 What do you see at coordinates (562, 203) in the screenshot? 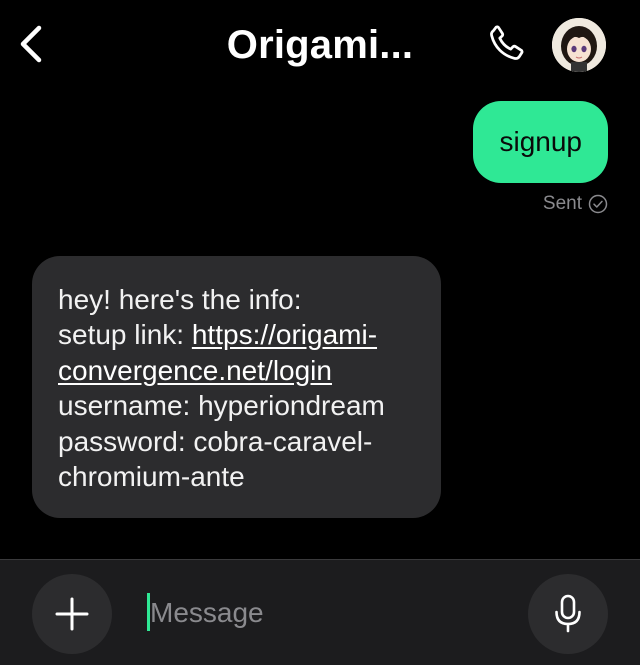
I see `status-text: Sent` at bounding box center [562, 203].